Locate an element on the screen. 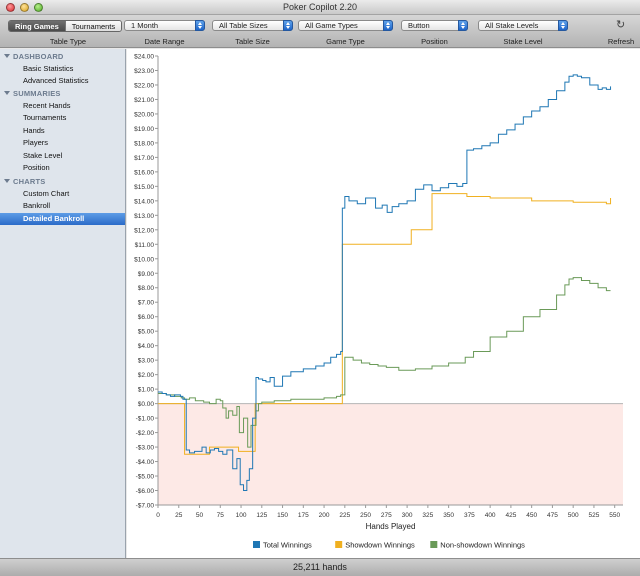 This screenshot has height=576, width=640. x-tick-label: 175 is located at coordinates (303, 515).